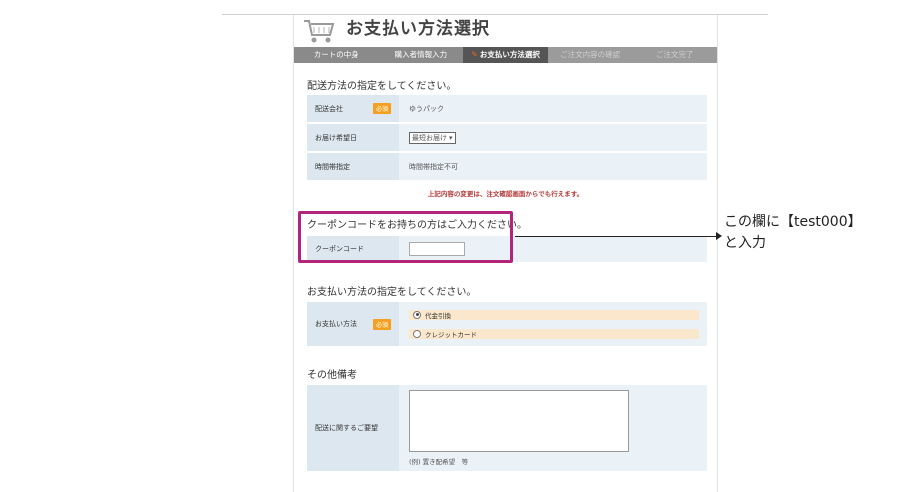  Describe the element at coordinates (745, 243) in the screenshot. I see `callout-line2: と入力` at that location.